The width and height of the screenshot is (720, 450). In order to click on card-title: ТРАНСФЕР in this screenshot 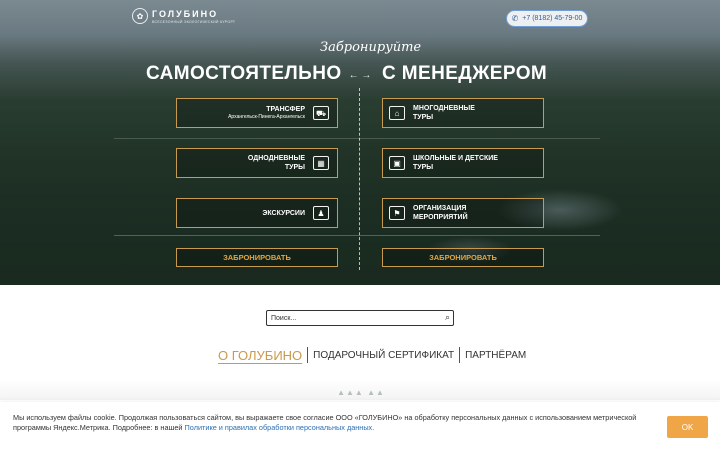, I will do `click(285, 109)`.